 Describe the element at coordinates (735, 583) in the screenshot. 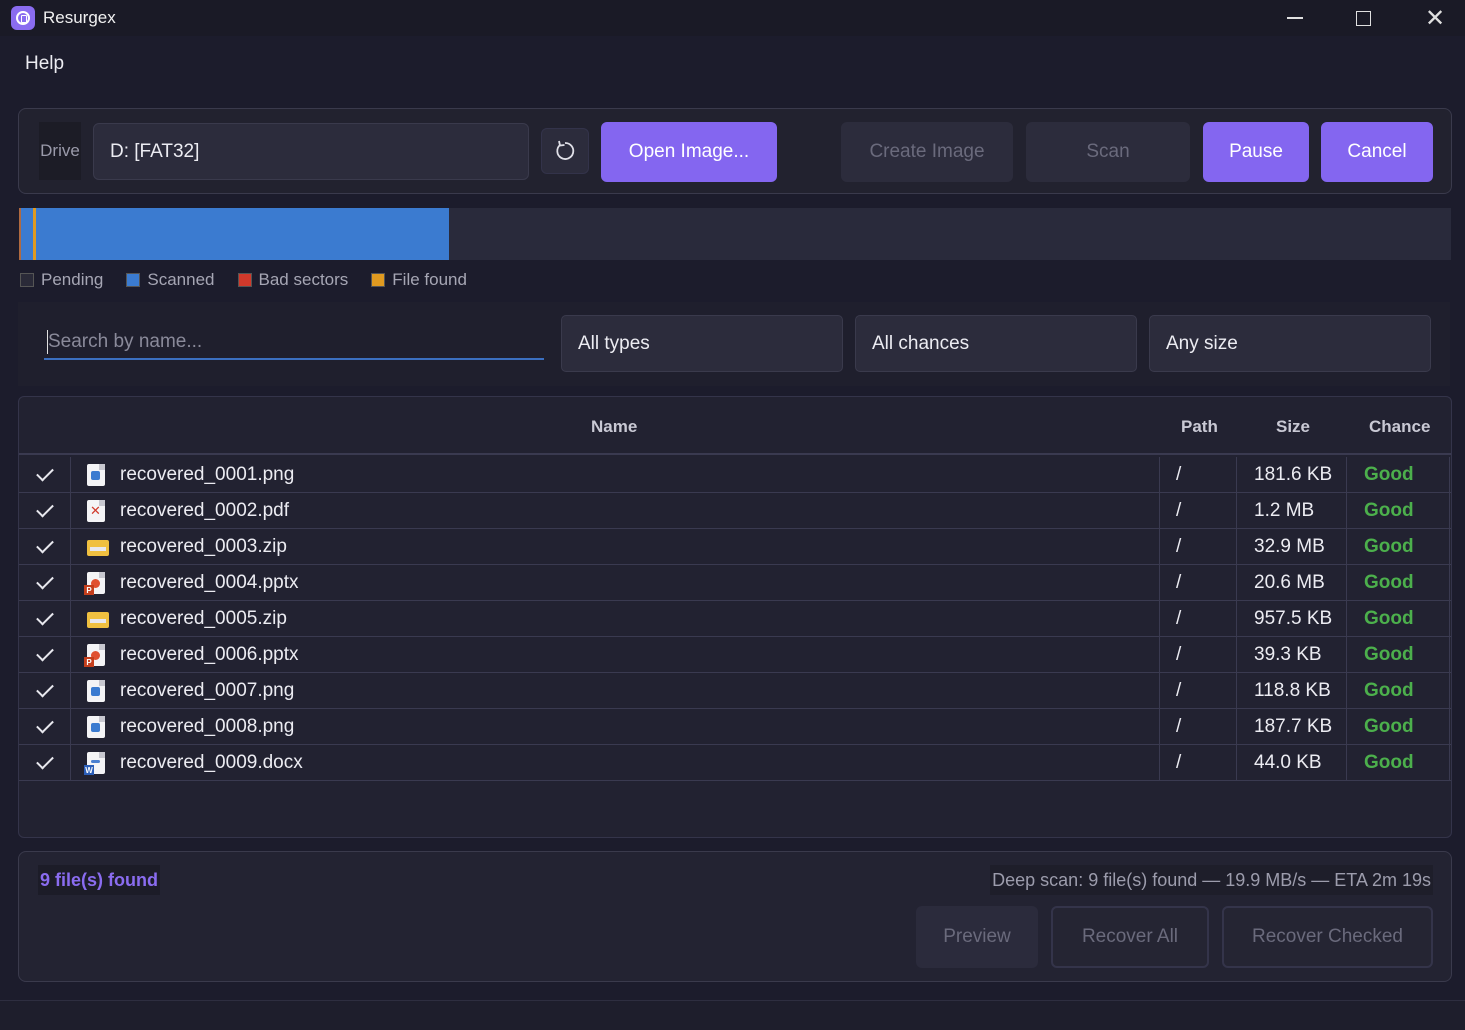

I see `table-row: Precovered_0004.pptx / 20.6 MB Good` at that location.